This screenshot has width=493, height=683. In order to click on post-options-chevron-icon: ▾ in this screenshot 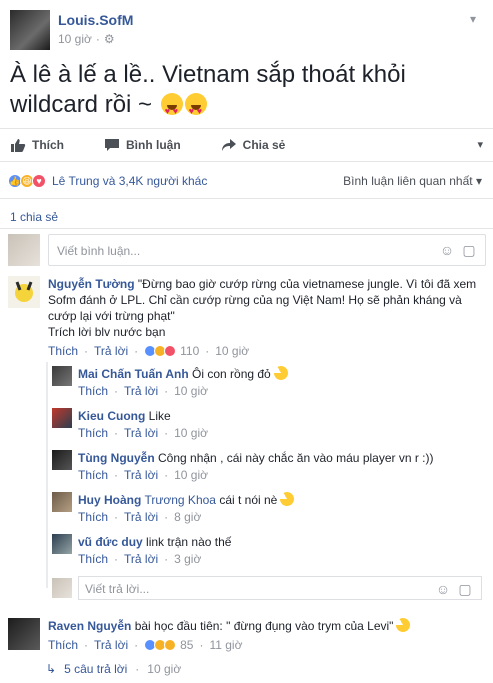, I will do `click(473, 19)`.